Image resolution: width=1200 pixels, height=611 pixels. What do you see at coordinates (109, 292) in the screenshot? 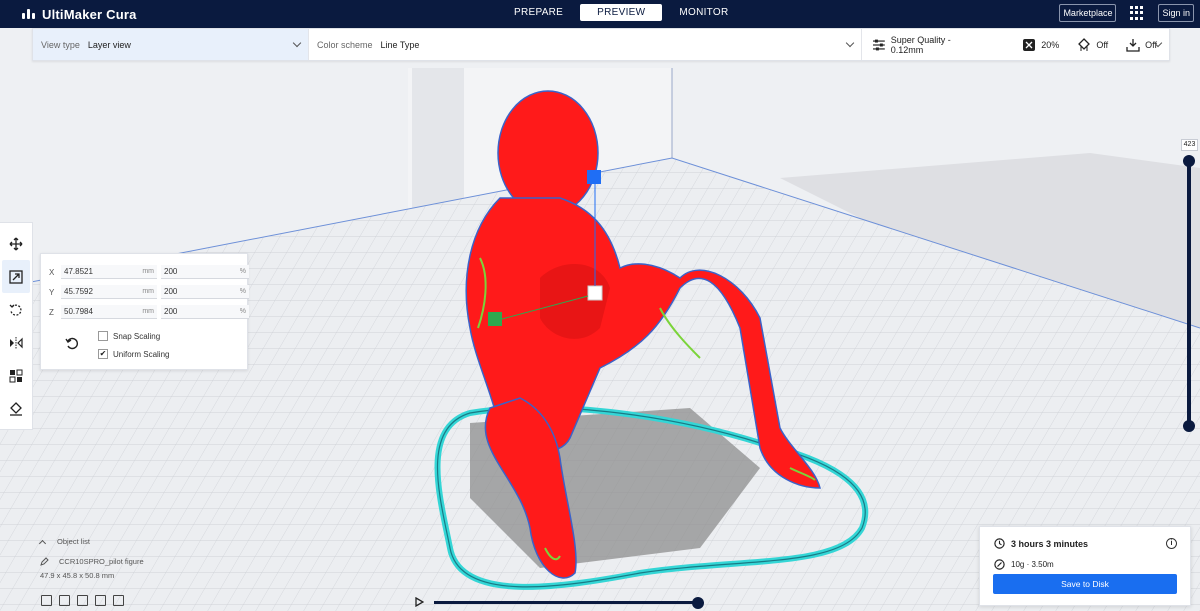
I see `scale-y-mm-input: 45.7592 mm` at bounding box center [109, 292].